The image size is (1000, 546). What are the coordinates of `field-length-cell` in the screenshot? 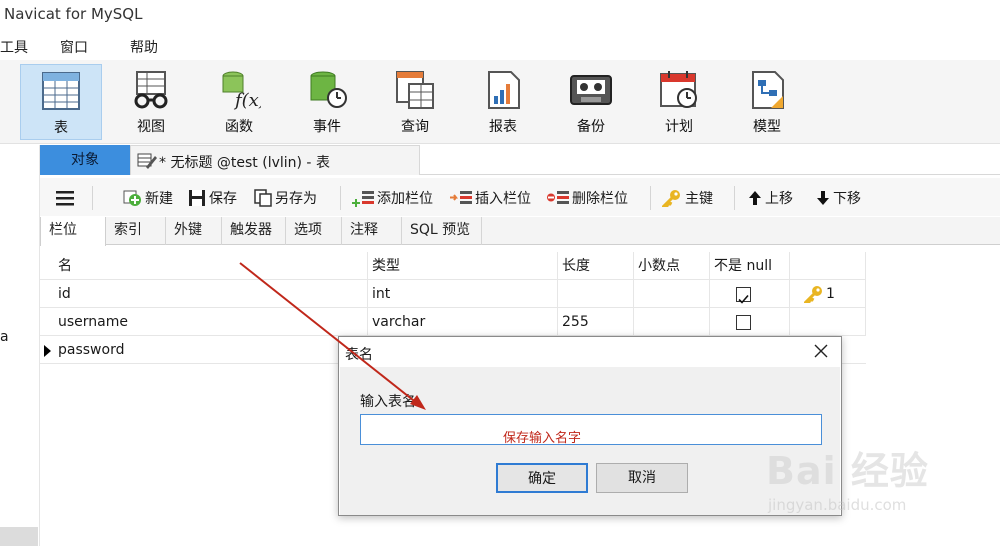 It's located at (596, 294).